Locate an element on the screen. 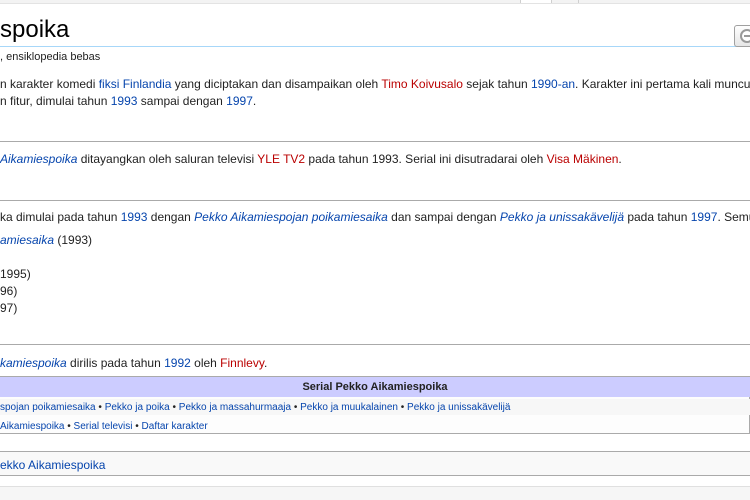 This screenshot has height=500, width=750. site-tagline: , ensiklopedia bebas is located at coordinates (50, 57).